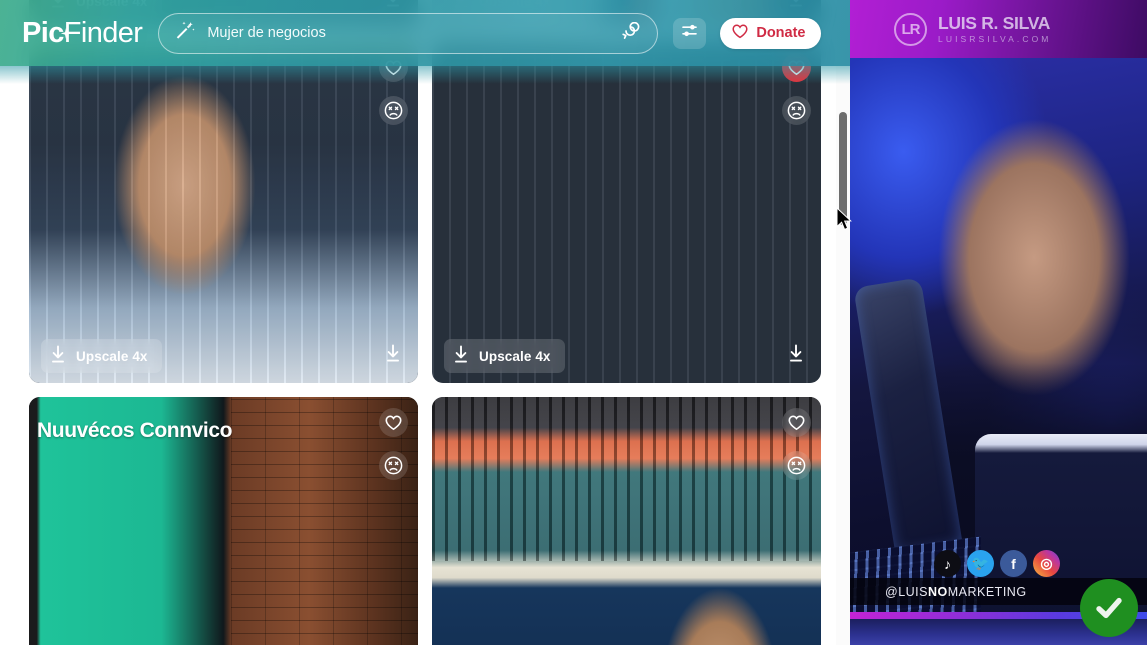  I want to click on donate-button: Donate, so click(770, 33).